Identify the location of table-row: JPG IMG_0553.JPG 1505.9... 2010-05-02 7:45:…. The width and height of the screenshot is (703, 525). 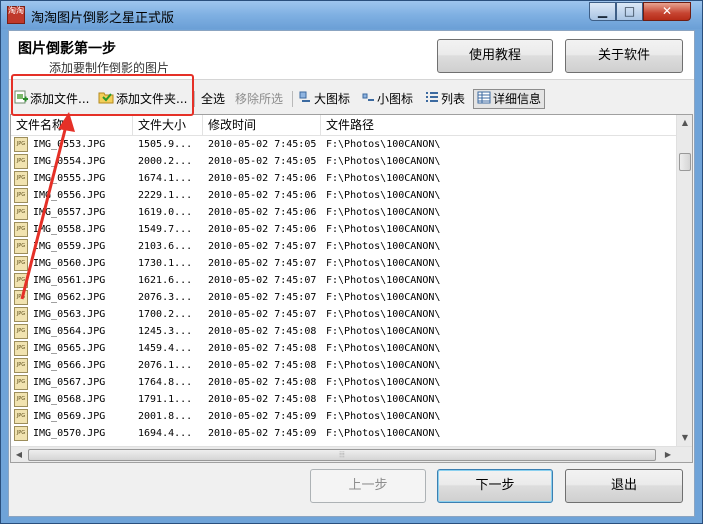
(343, 144).